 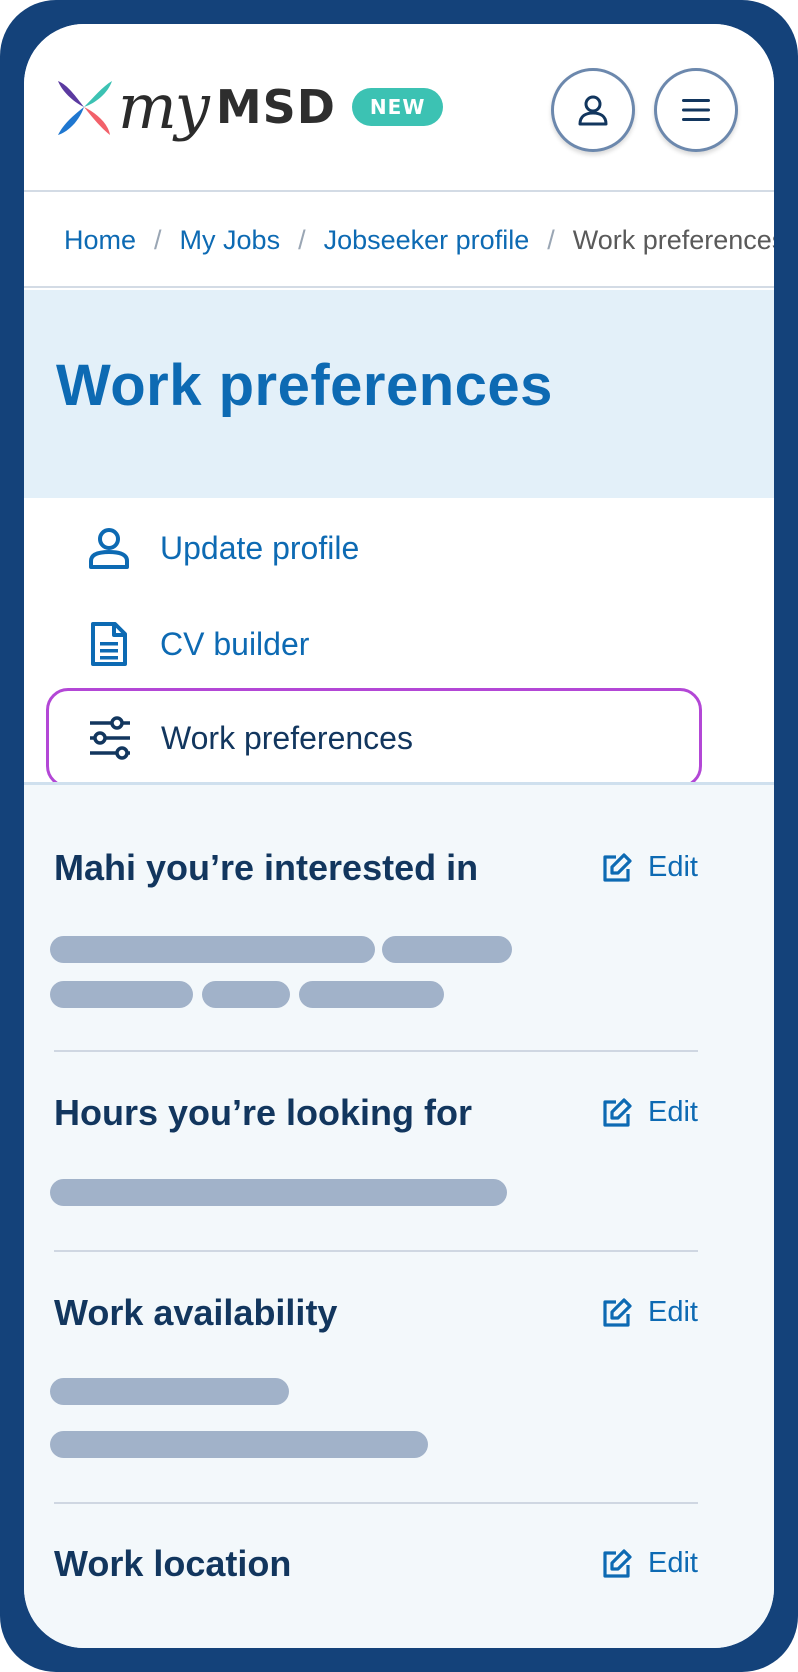 I want to click on edit-interests-button: Edit, so click(x=650, y=867).